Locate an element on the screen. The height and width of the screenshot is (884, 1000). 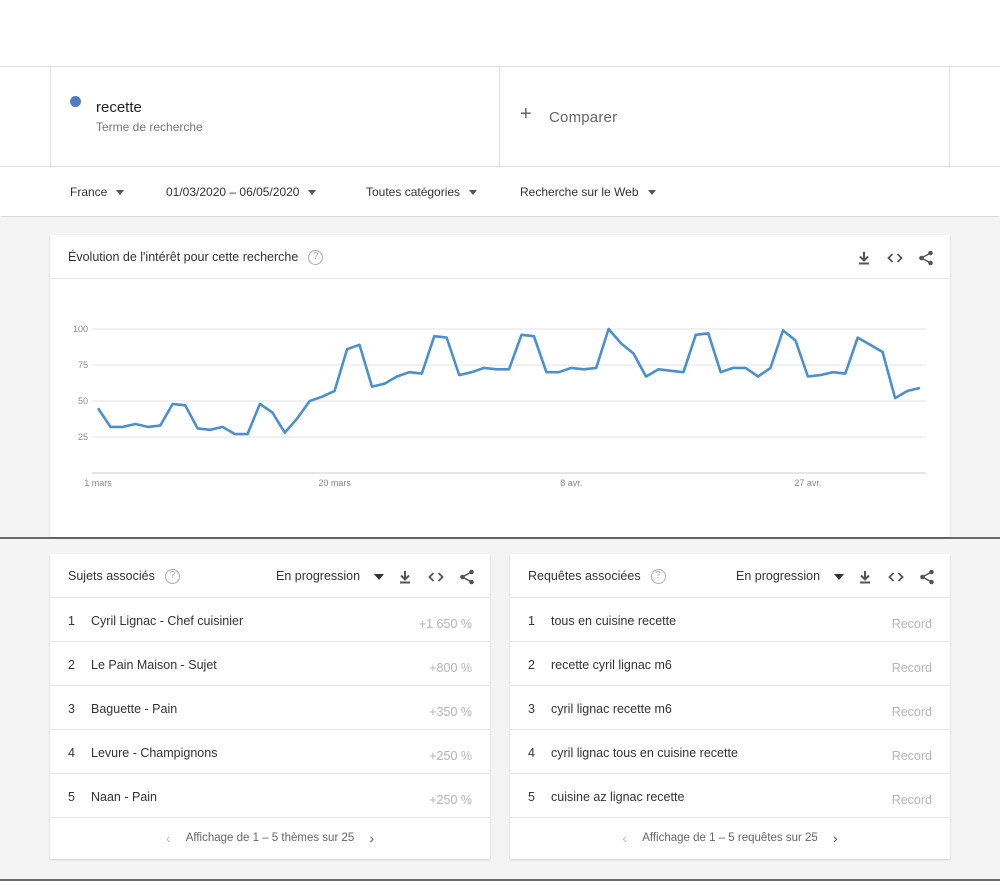
search-term-box: recette Terme de recherche is located at coordinates (275, 116).